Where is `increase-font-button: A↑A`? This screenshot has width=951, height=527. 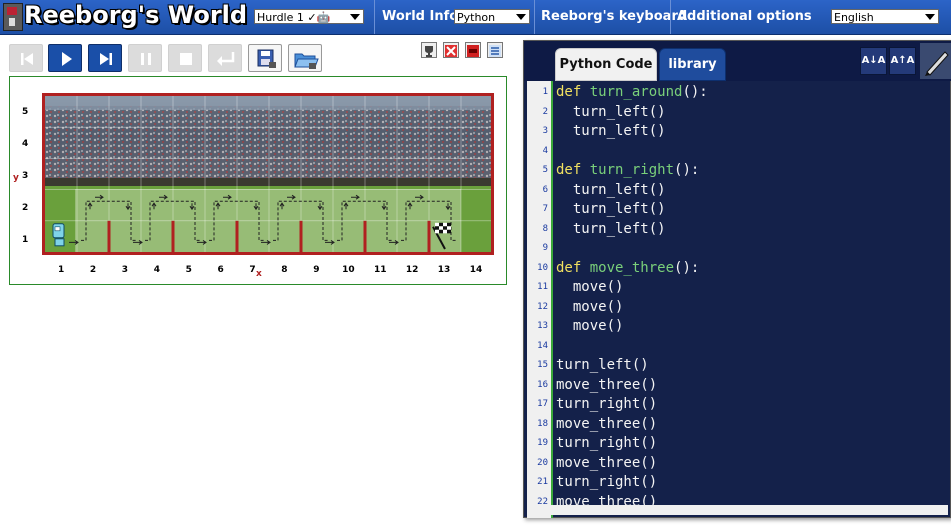 increase-font-button: A↑A is located at coordinates (902, 61).